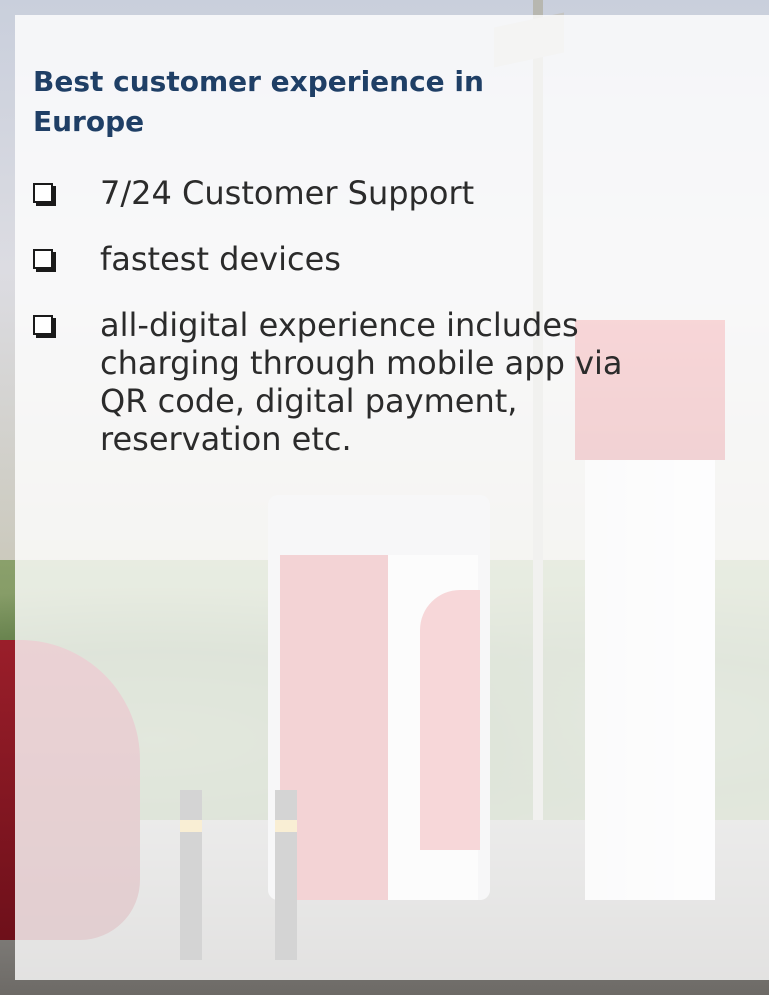 The width and height of the screenshot is (769, 995). I want to click on bullet-text: 7/24 Customer Support, so click(287, 193).